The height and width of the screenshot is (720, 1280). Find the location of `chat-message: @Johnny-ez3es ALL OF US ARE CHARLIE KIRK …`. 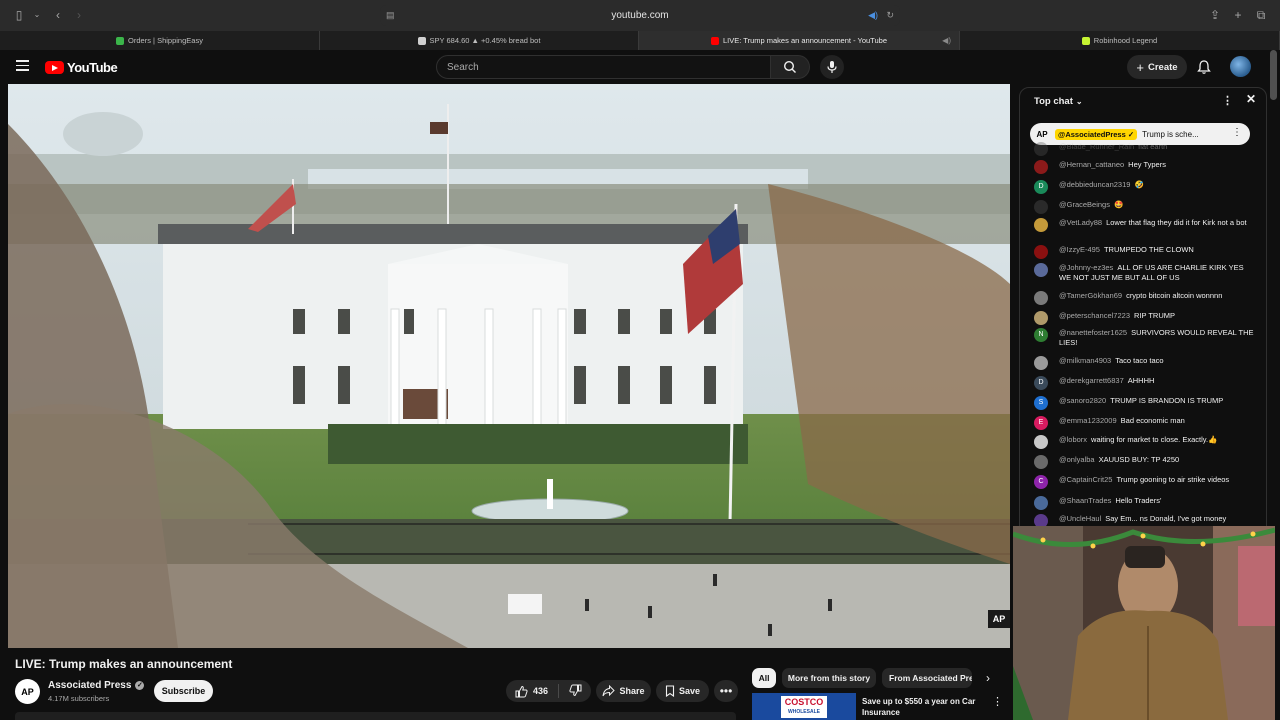

chat-message: @Johnny-ez3es ALL OF US ARE CHARLIE KIRK … is located at coordinates (1145, 273).